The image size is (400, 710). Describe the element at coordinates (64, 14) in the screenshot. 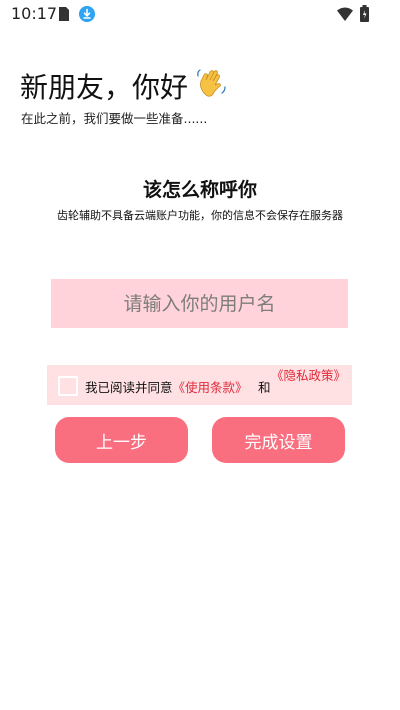

I see `sim-card-icon` at that location.